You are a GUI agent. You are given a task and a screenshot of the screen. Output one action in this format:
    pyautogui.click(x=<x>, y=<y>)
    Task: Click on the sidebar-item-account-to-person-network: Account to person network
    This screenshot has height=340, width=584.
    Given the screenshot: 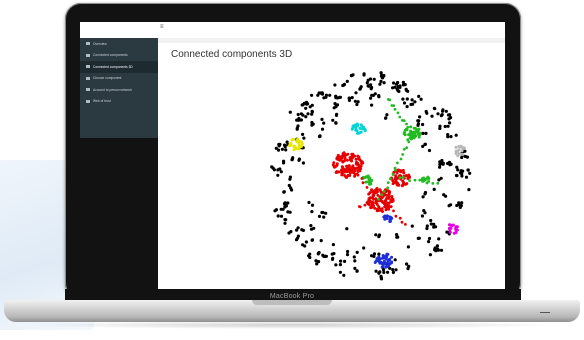 What is the action you would take?
    pyautogui.click(x=119, y=90)
    